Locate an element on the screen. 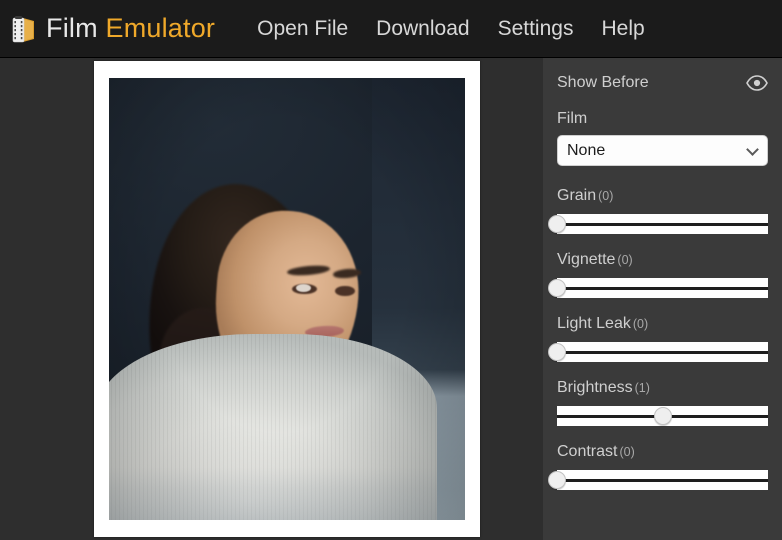 The height and width of the screenshot is (540, 782). slider-light-leak-line is located at coordinates (662, 352).